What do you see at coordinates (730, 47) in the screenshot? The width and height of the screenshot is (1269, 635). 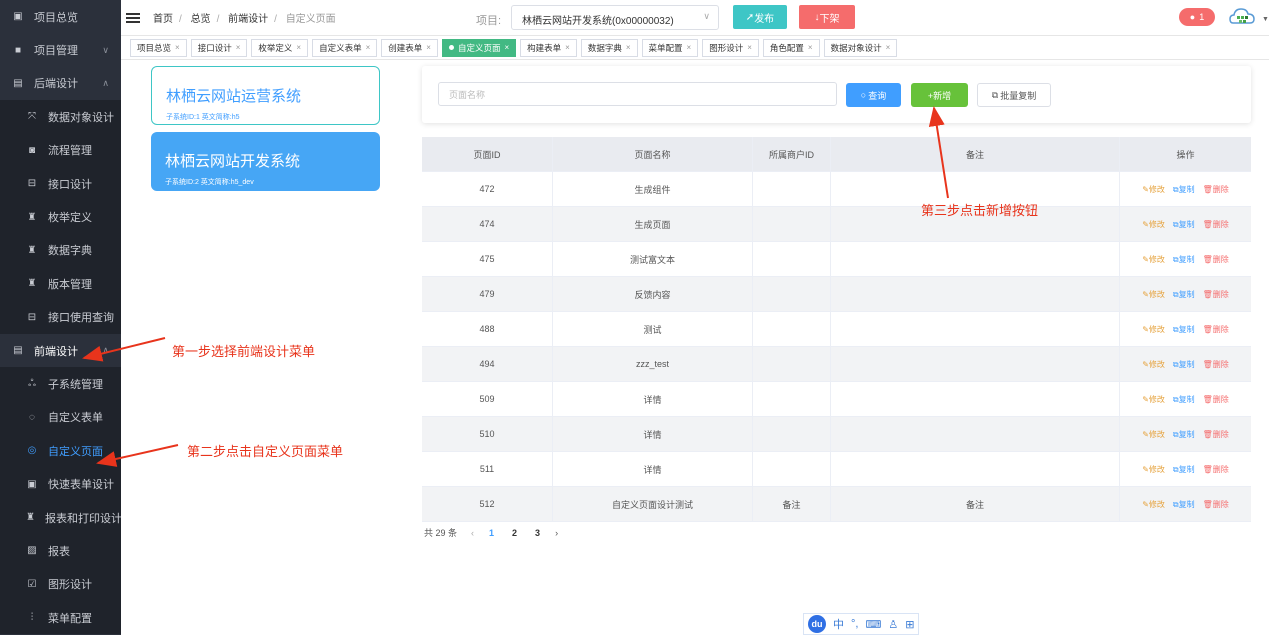 I see `tab: 图形设计 ×` at bounding box center [730, 47].